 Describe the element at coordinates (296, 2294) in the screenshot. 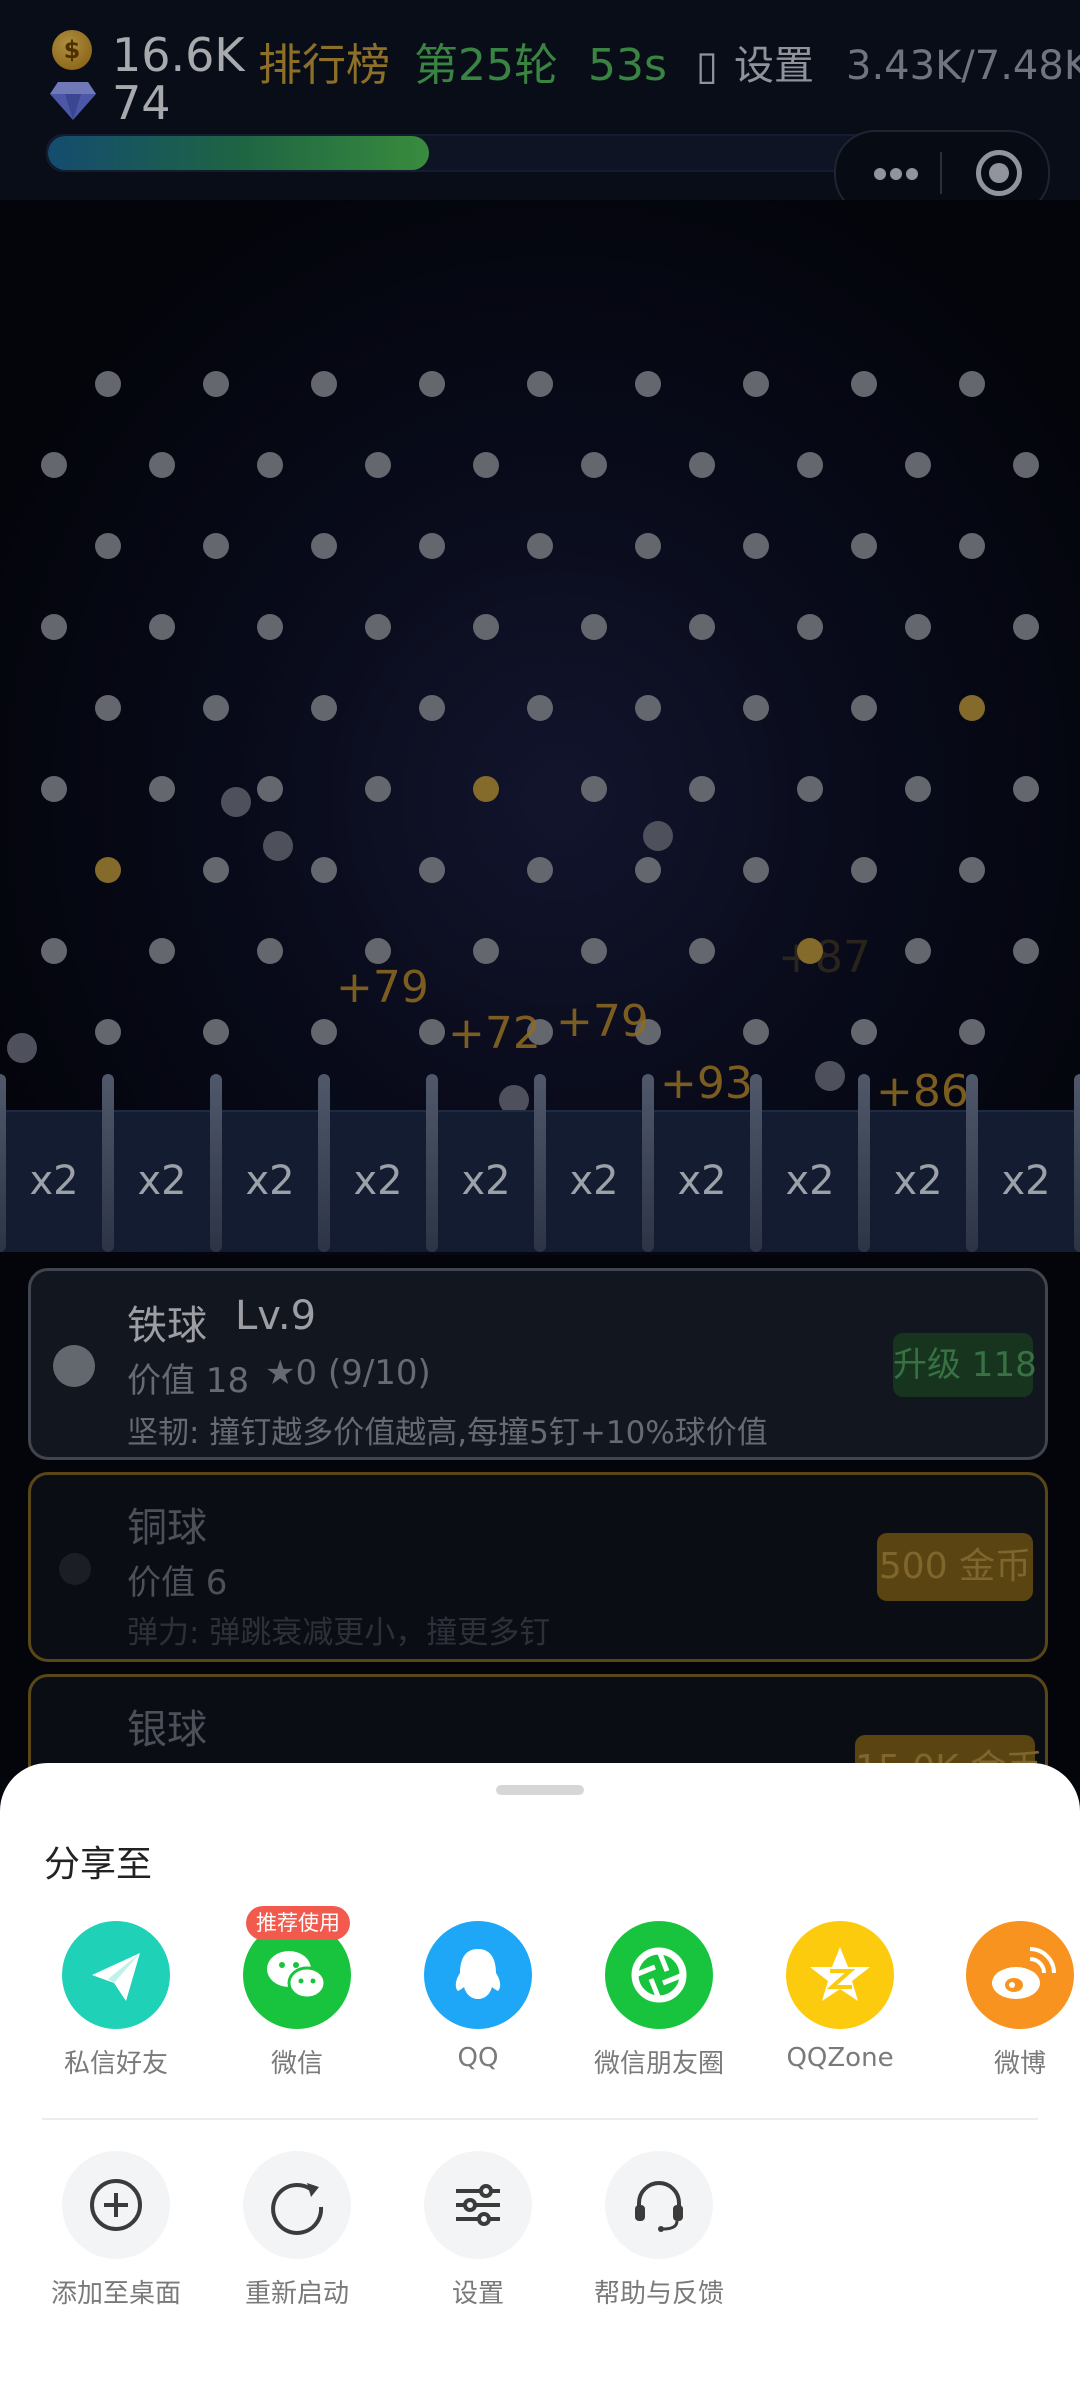

I see `action-label: 重新启动` at that location.